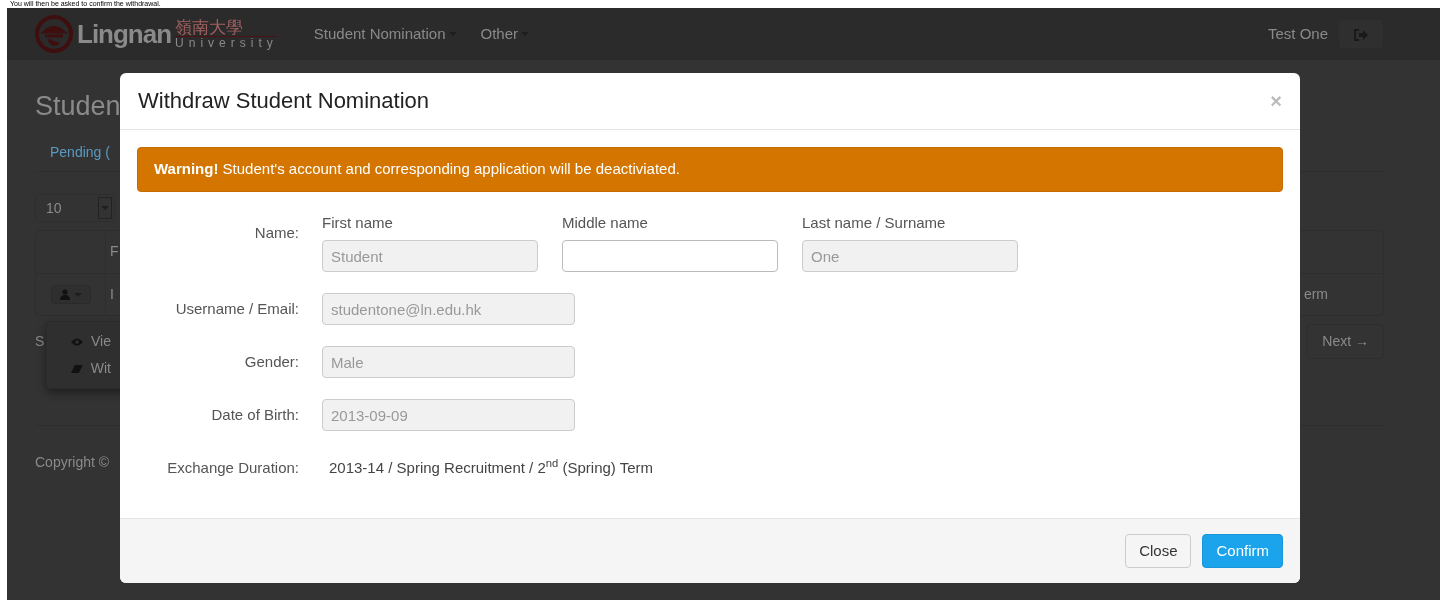  What do you see at coordinates (226, 43) in the screenshot?
I see `brand-subtitle: University` at bounding box center [226, 43].